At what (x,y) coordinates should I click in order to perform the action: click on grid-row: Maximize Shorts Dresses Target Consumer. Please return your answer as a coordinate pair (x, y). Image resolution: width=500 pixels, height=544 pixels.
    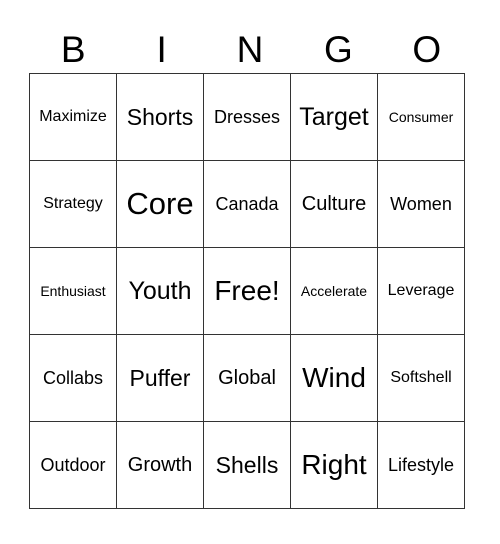
    Looking at the image, I should click on (247, 117).